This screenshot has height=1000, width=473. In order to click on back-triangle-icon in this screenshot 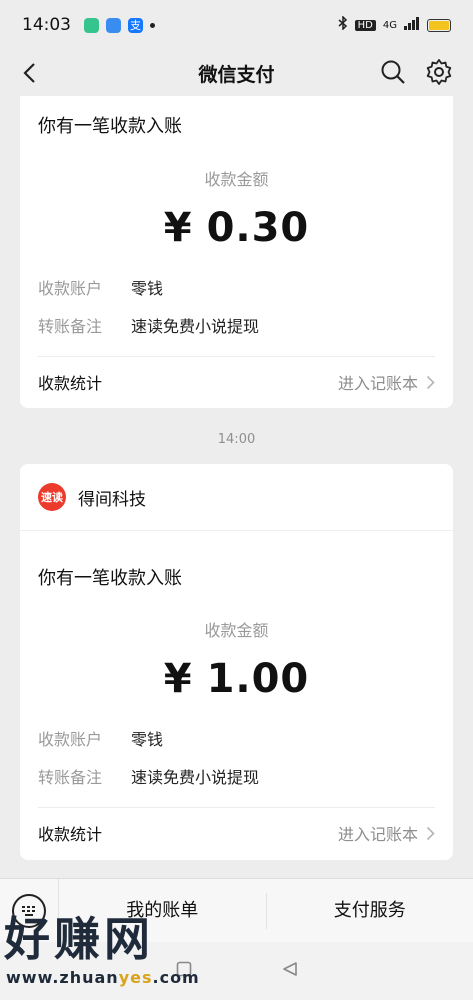, I will do `click(290, 971)`.